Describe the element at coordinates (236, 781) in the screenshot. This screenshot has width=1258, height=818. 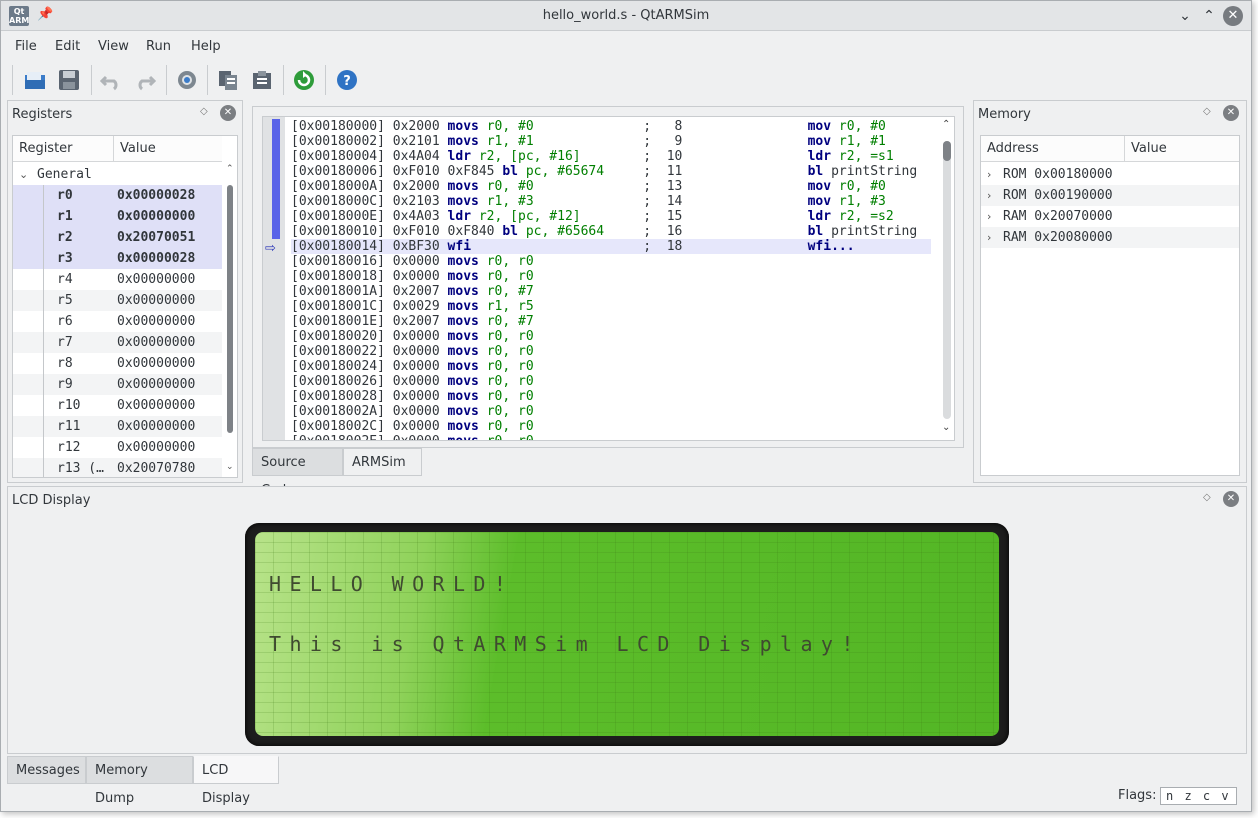
I see `tab-lcd-display: LCD Display` at that location.